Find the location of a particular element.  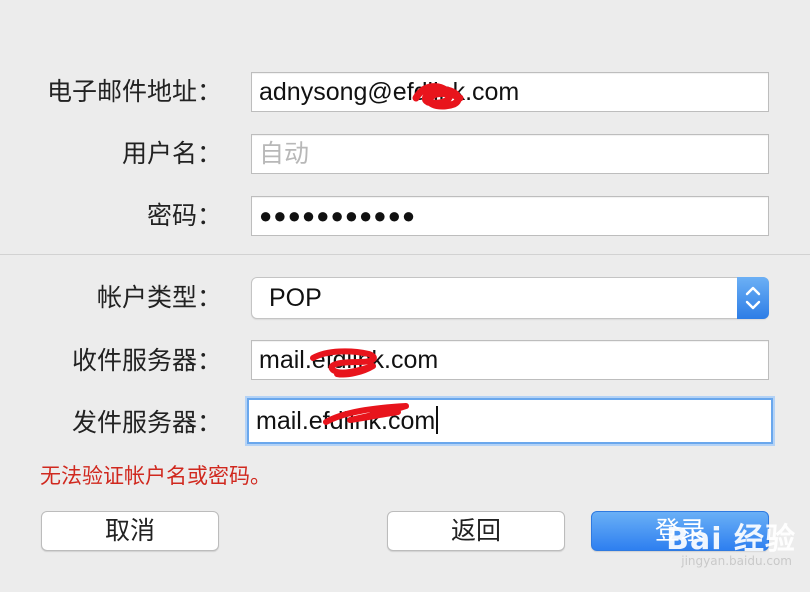

outgoing-server-field: mail.efdlink.com is located at coordinates (510, 421).